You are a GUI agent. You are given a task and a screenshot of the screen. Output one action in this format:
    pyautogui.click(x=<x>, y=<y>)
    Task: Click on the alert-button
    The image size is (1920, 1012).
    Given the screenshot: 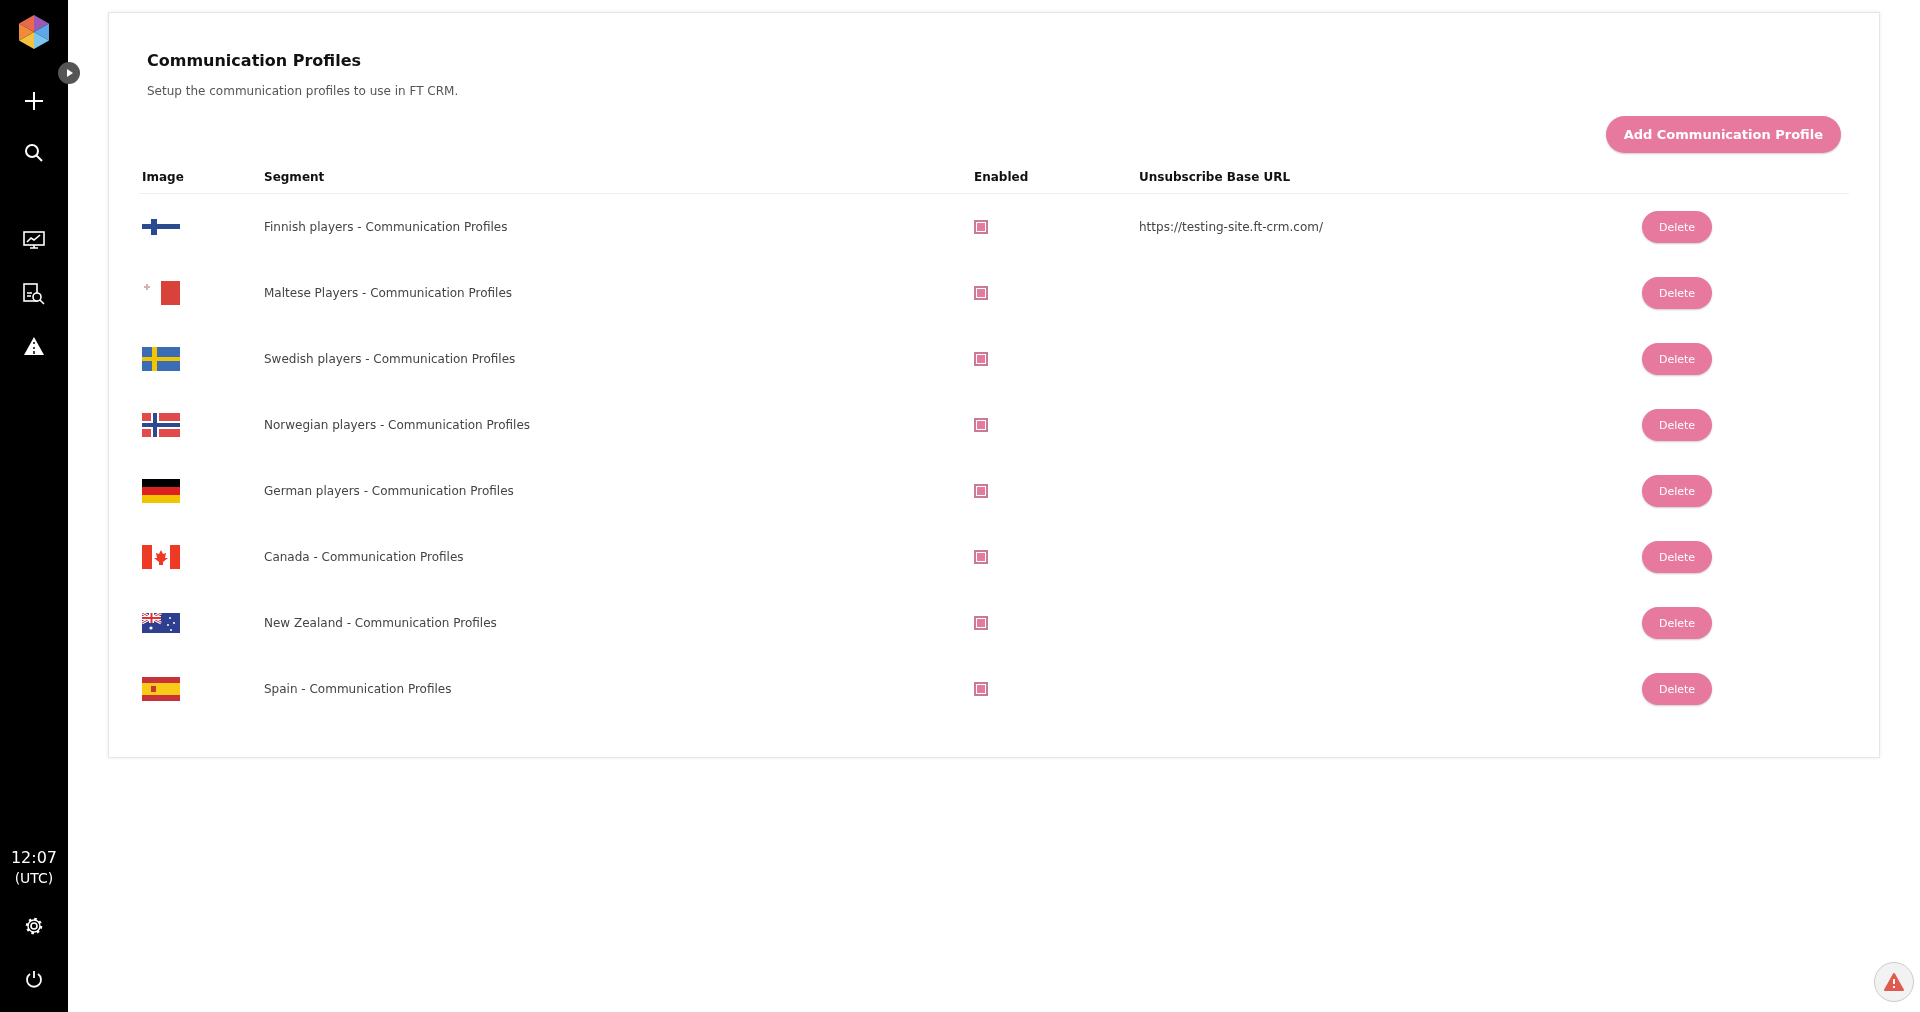 What is the action you would take?
    pyautogui.click(x=1894, y=982)
    